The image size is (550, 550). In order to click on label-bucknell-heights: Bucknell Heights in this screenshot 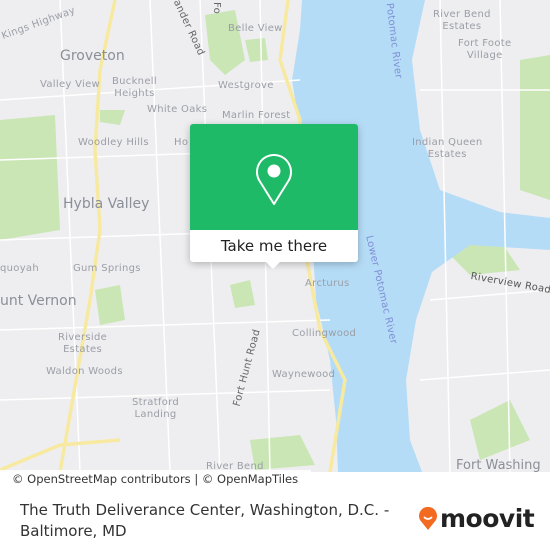, I will do `click(134, 87)`.